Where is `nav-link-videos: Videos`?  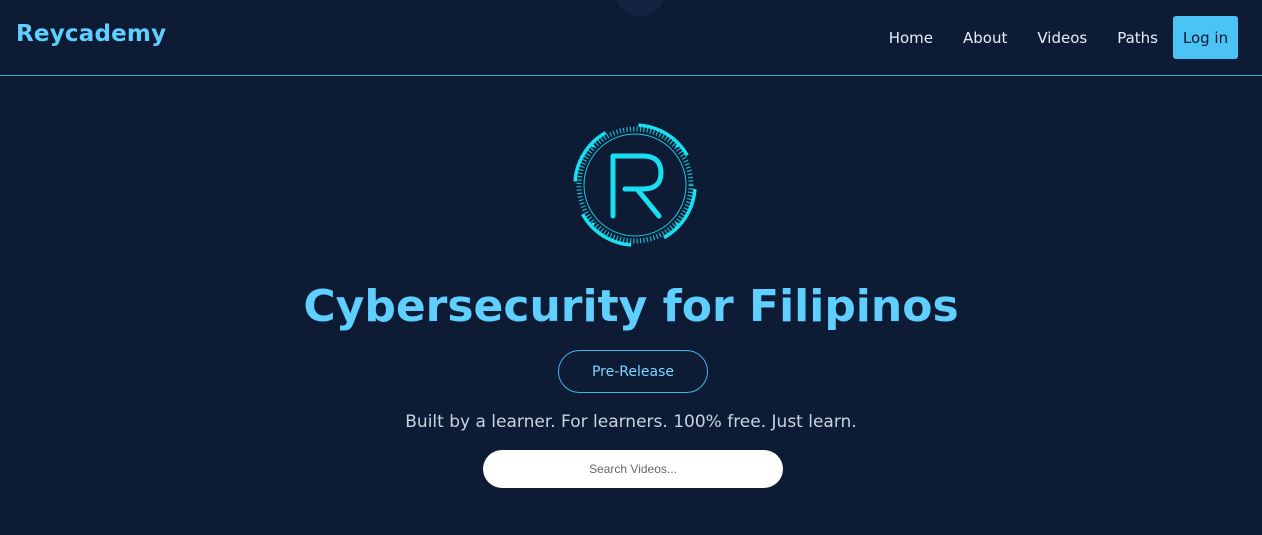
nav-link-videos: Videos is located at coordinates (1062, 38).